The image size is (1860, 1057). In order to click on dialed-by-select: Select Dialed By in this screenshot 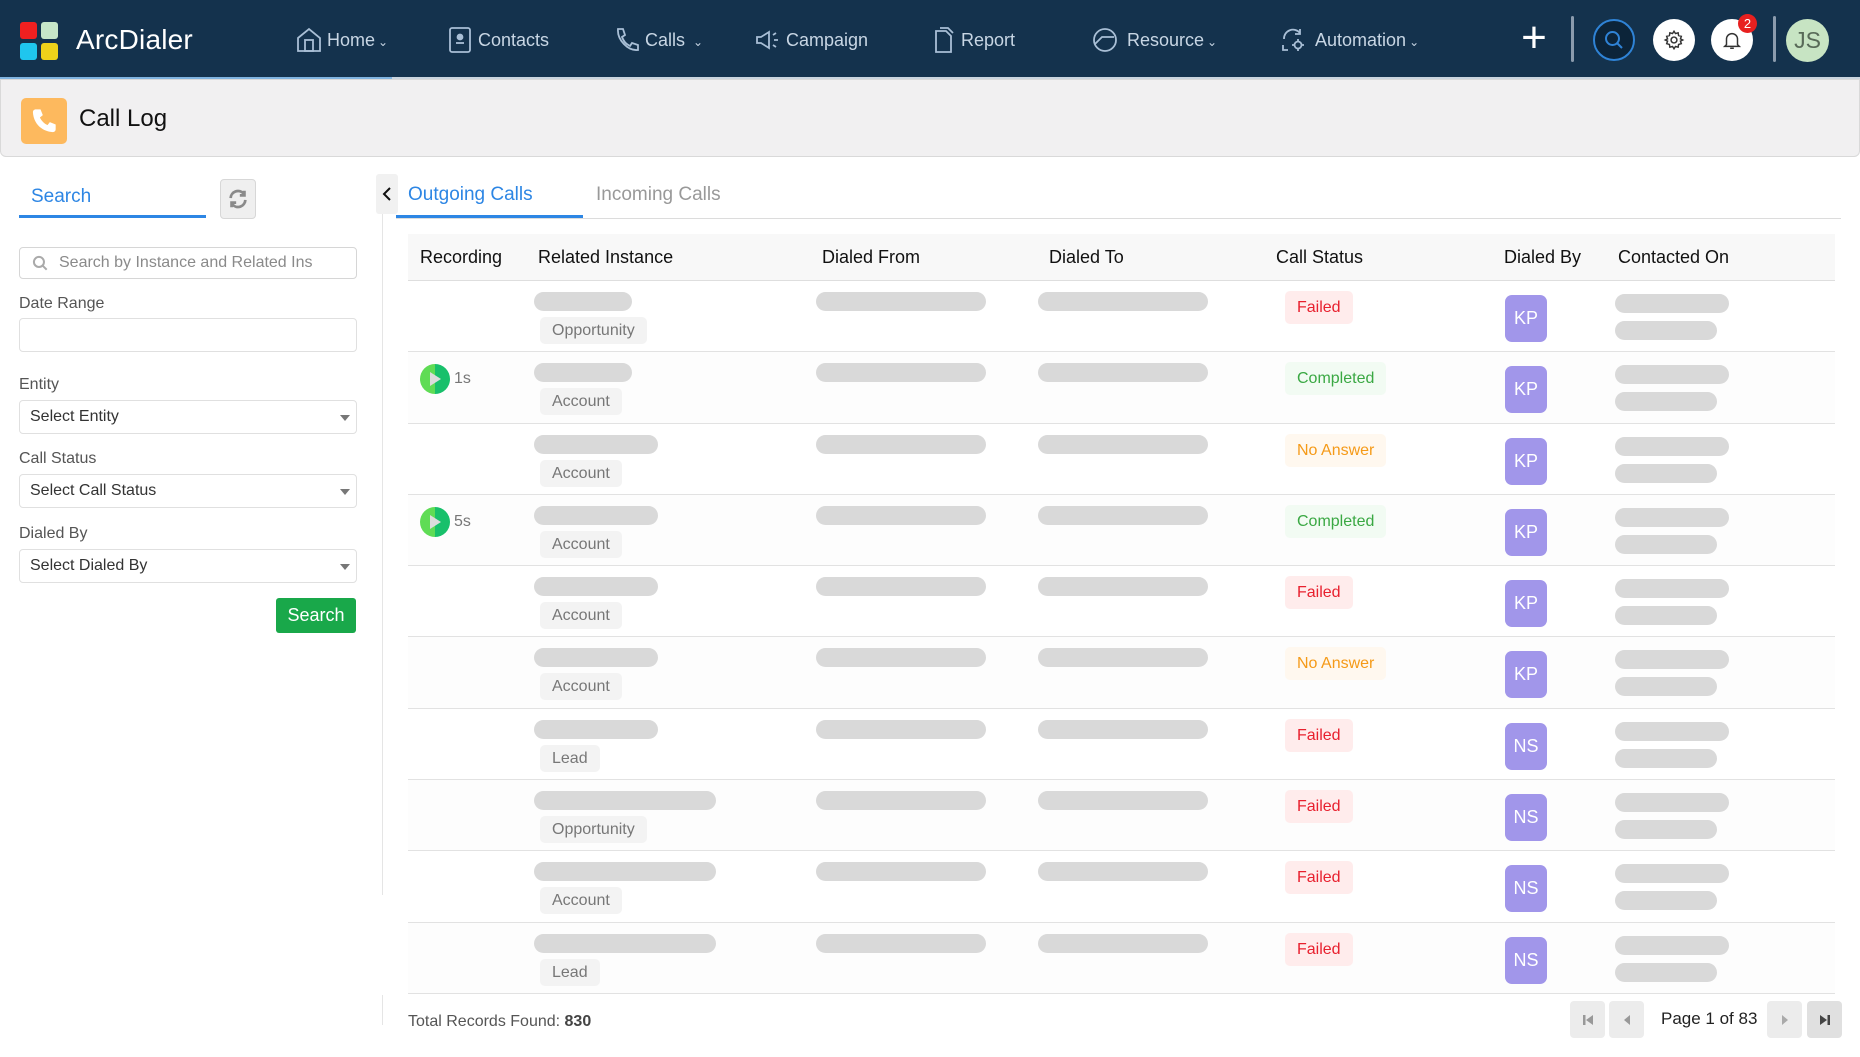, I will do `click(188, 566)`.